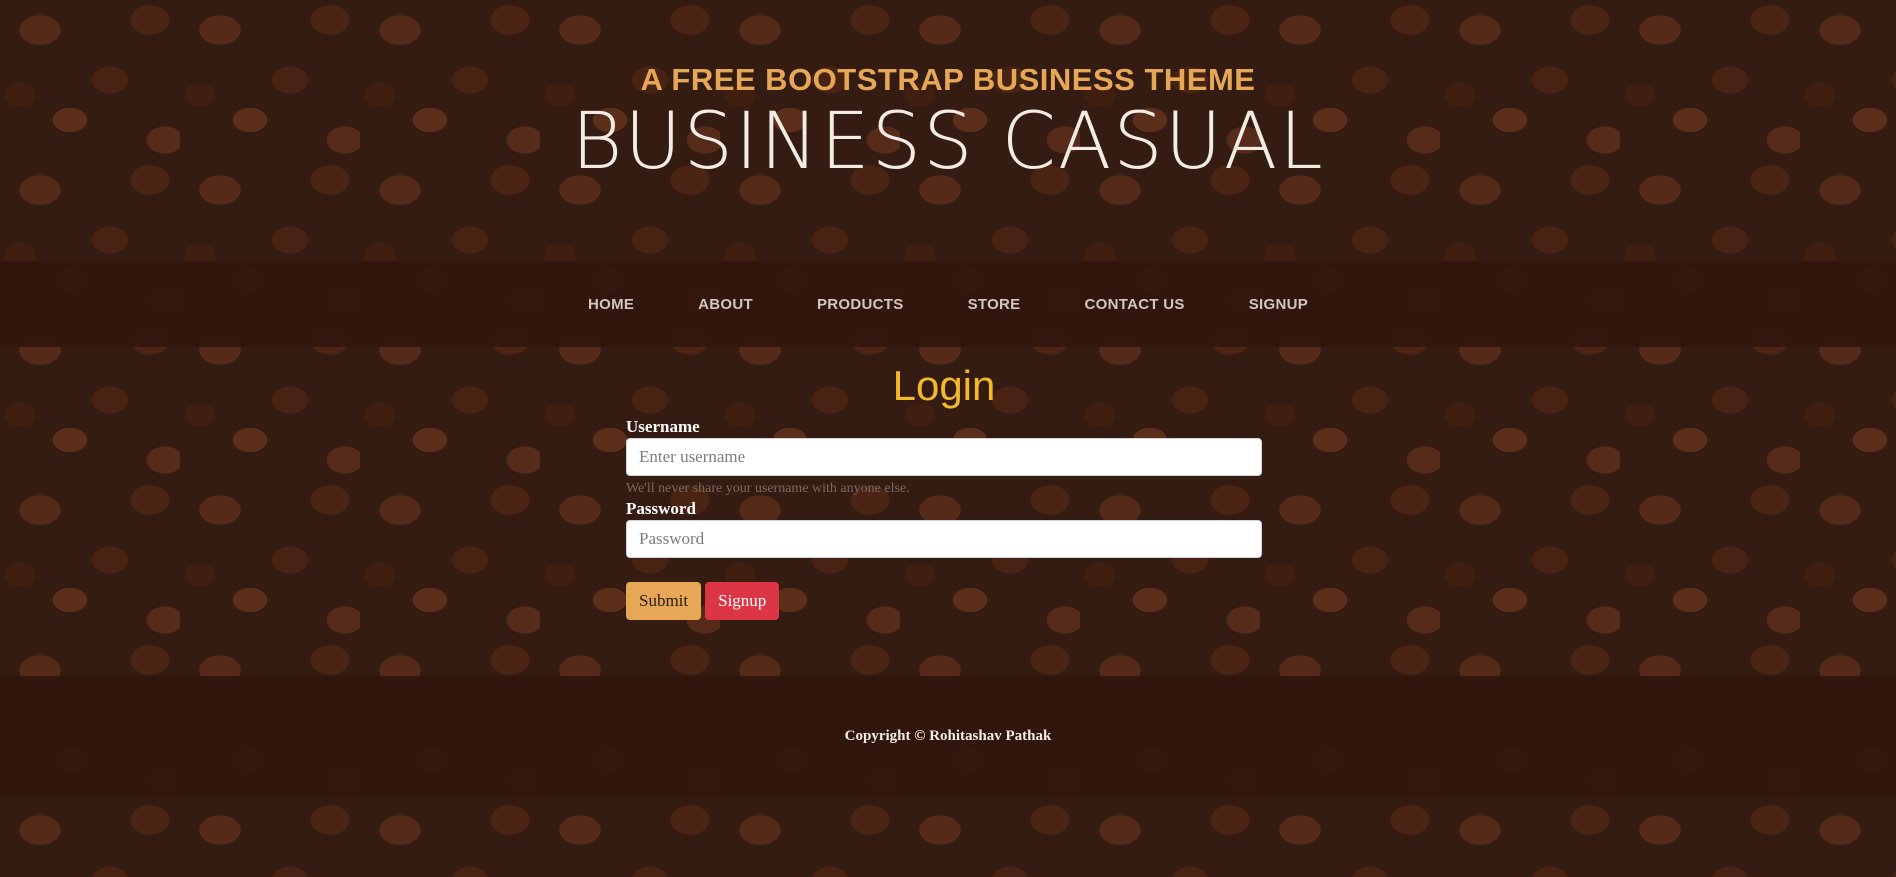  What do you see at coordinates (1134, 304) in the screenshot?
I see `nav-item-contact-us: CONTACT US` at bounding box center [1134, 304].